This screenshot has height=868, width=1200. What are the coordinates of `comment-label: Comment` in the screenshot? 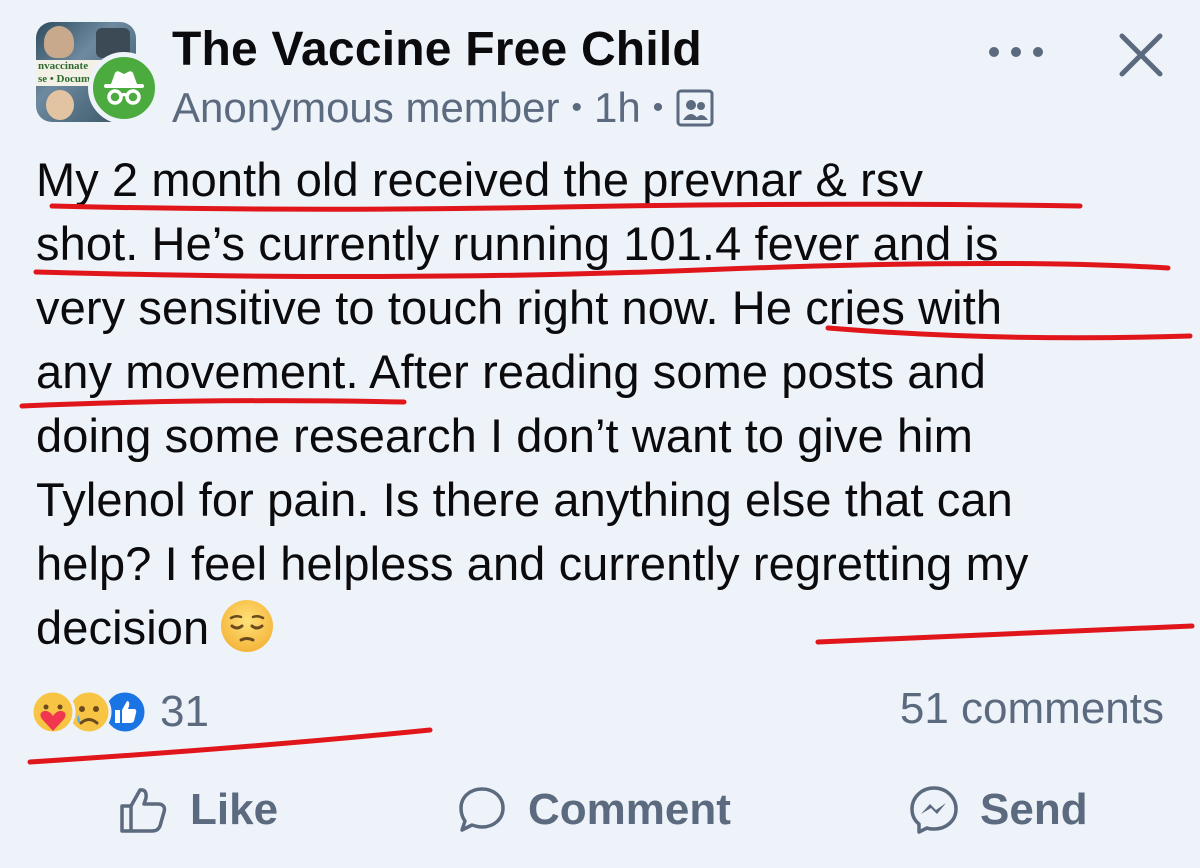 It's located at (629, 809).